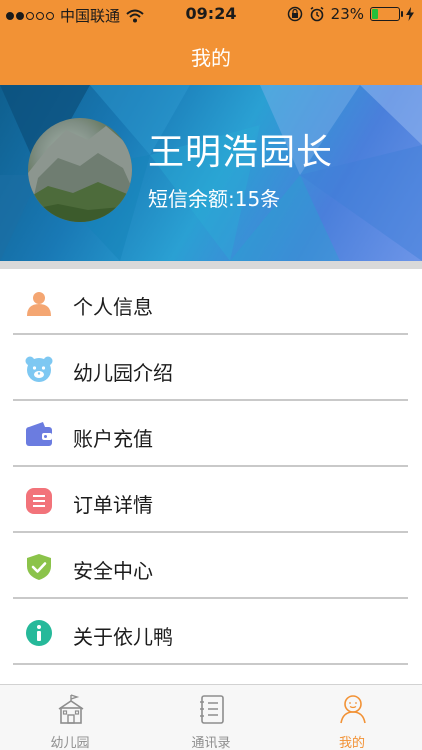 The height and width of the screenshot is (750, 422). What do you see at coordinates (211, 368) in the screenshot?
I see `menu-item-kindergarten-intro: 幼儿园介绍` at bounding box center [211, 368].